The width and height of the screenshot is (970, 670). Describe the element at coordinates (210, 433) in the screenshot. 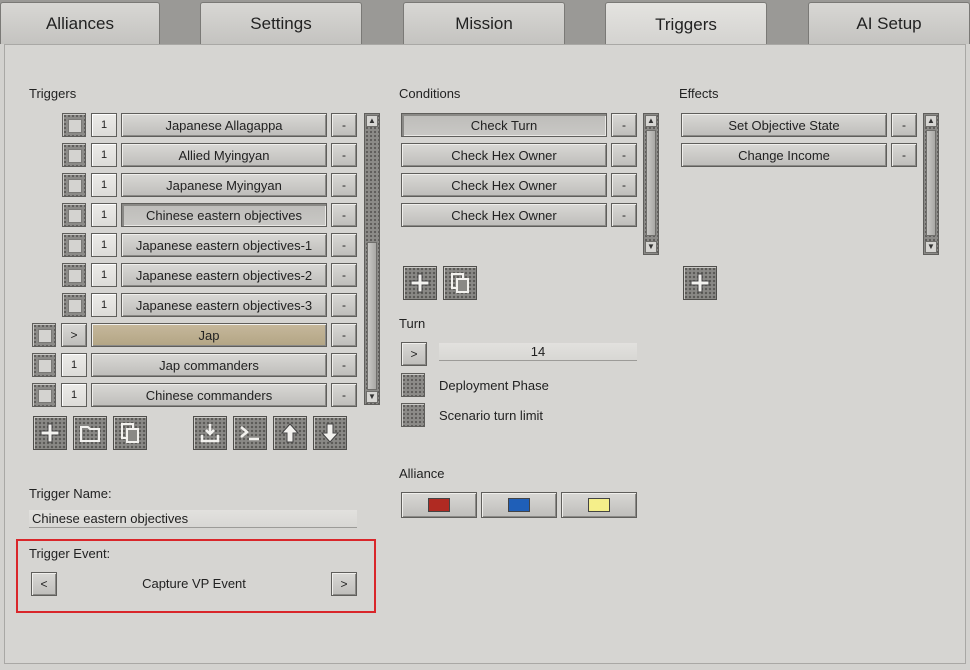

I see `import-trigger-button` at that location.